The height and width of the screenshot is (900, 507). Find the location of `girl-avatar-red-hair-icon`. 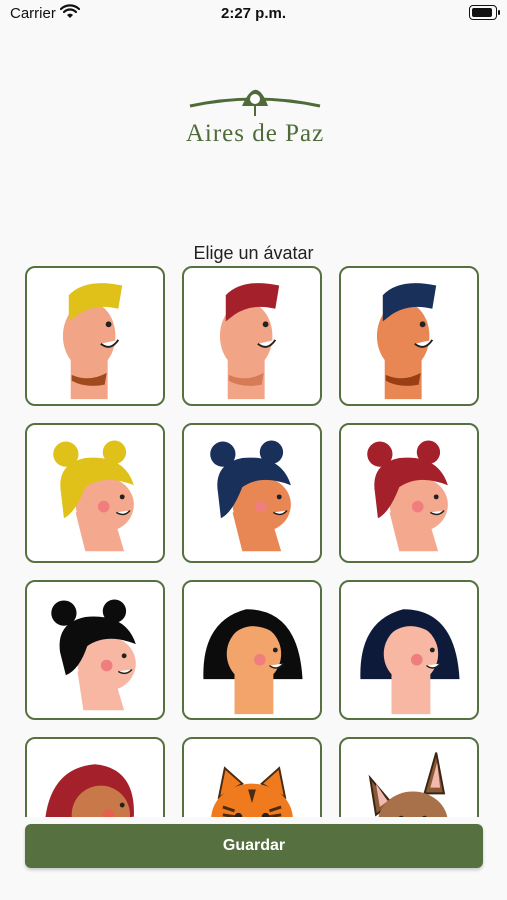

girl-avatar-red-hair-icon is located at coordinates (89, 790).